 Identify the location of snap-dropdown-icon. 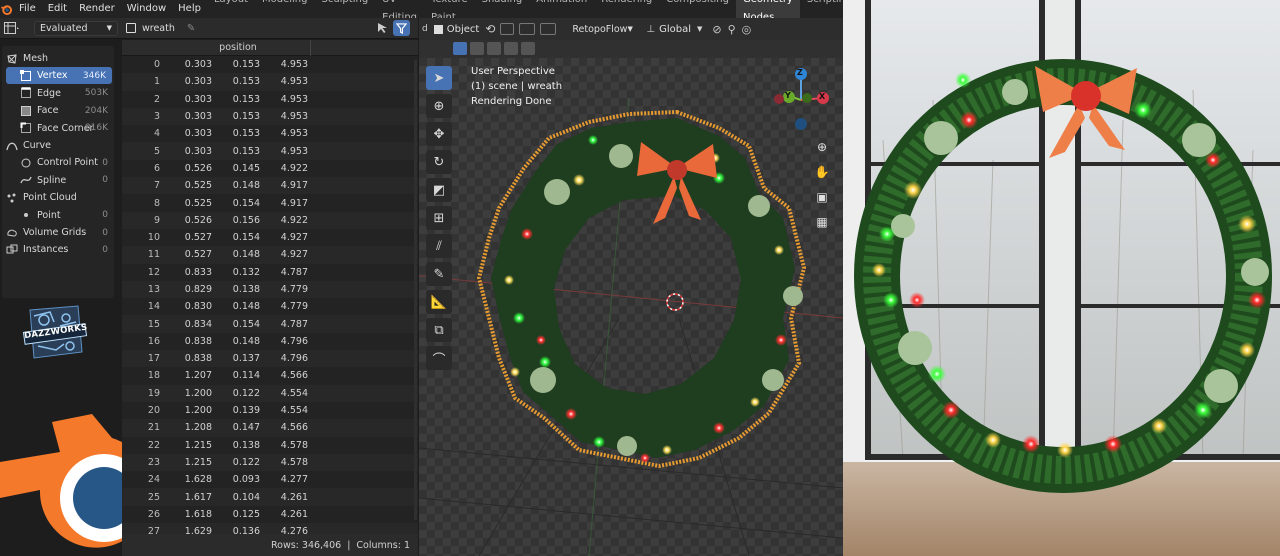
(527, 29).